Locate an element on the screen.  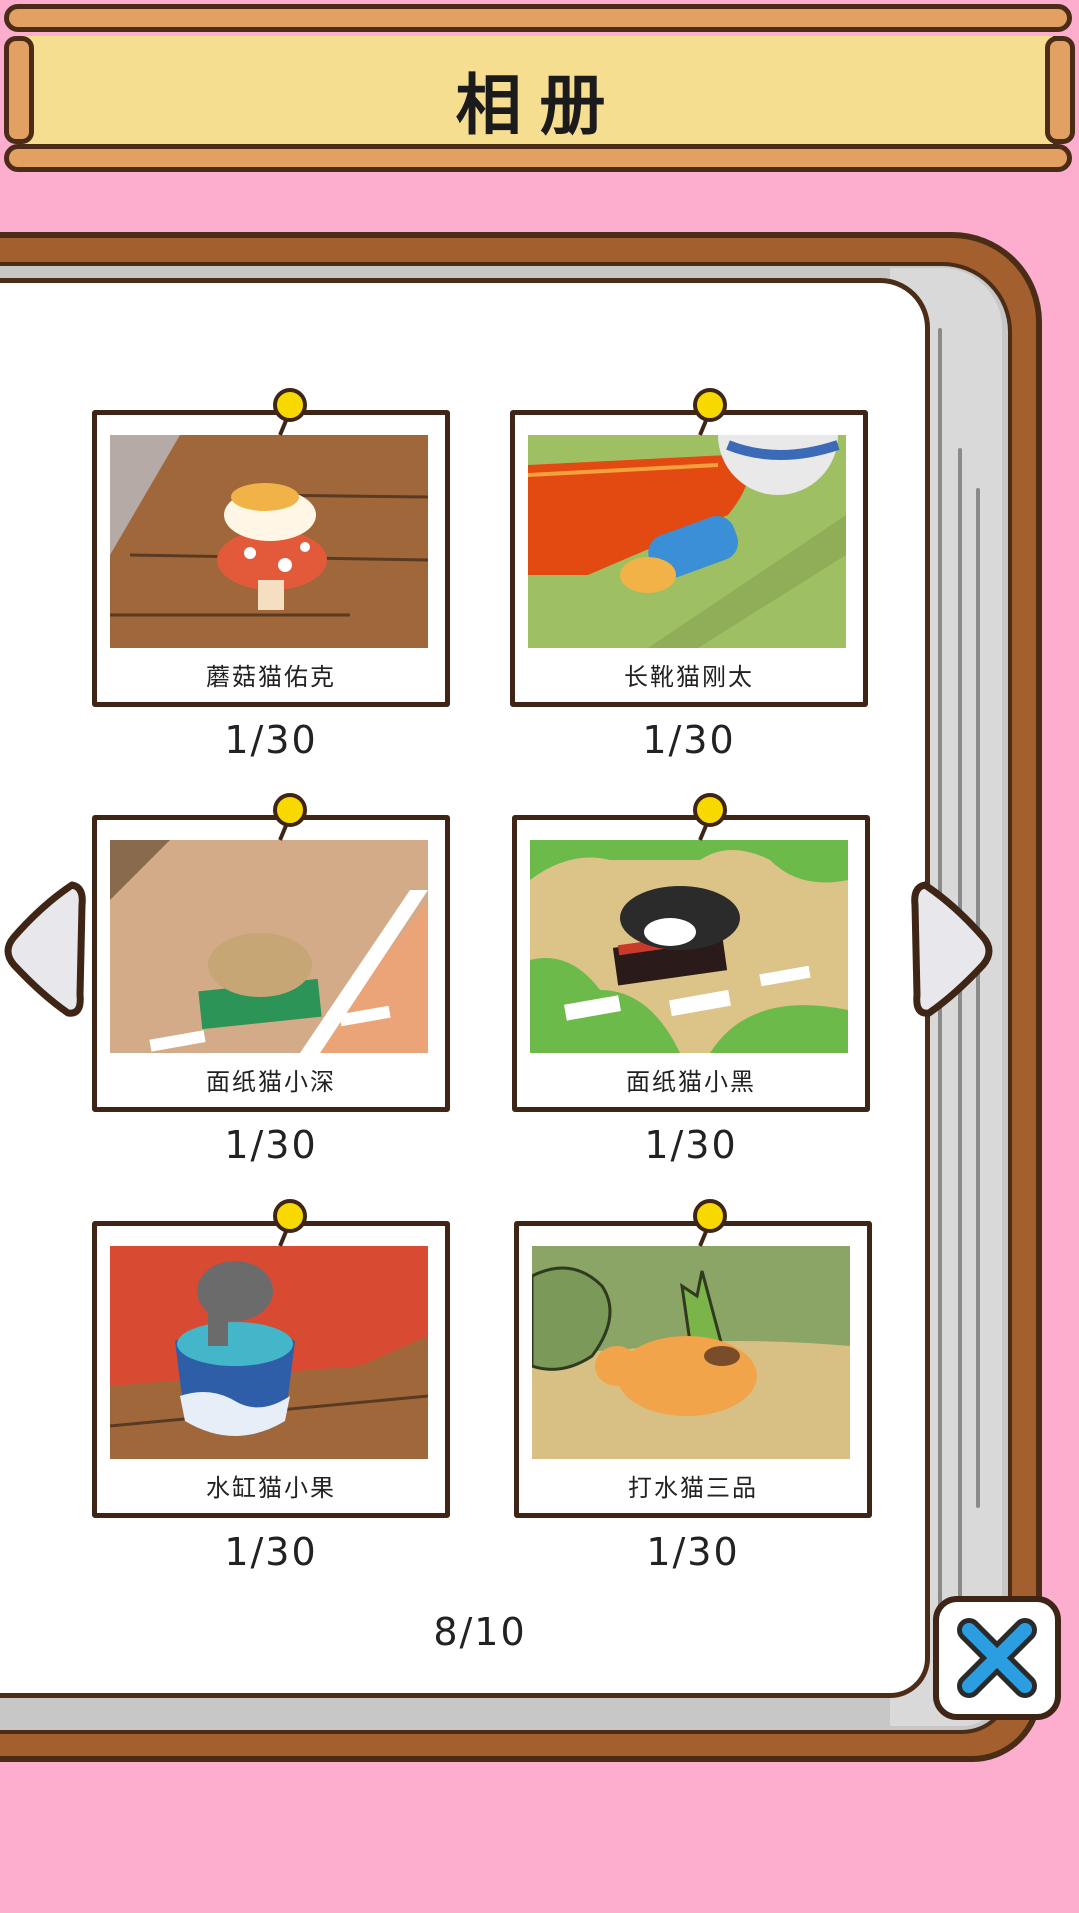
page-title: 相册 is located at coordinates (539, 105).